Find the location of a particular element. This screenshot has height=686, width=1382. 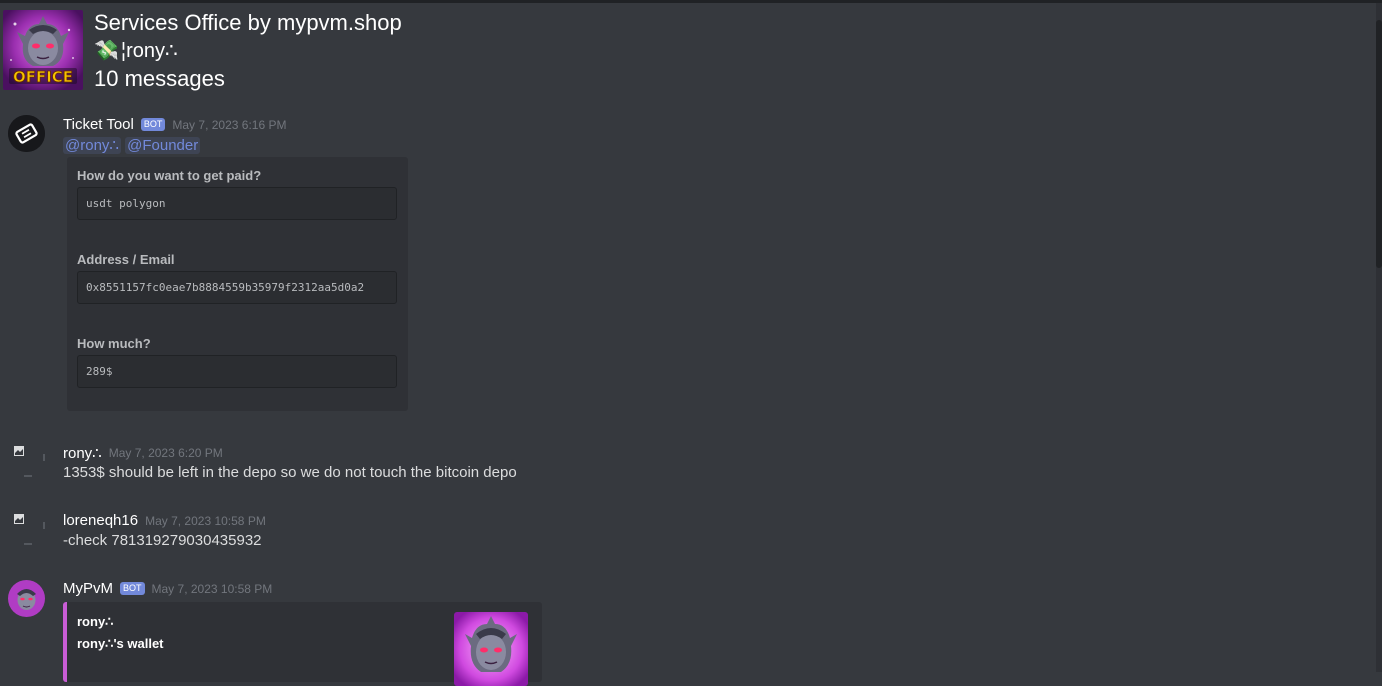

message-content: @rony∴ @Founder is located at coordinates (132, 145).